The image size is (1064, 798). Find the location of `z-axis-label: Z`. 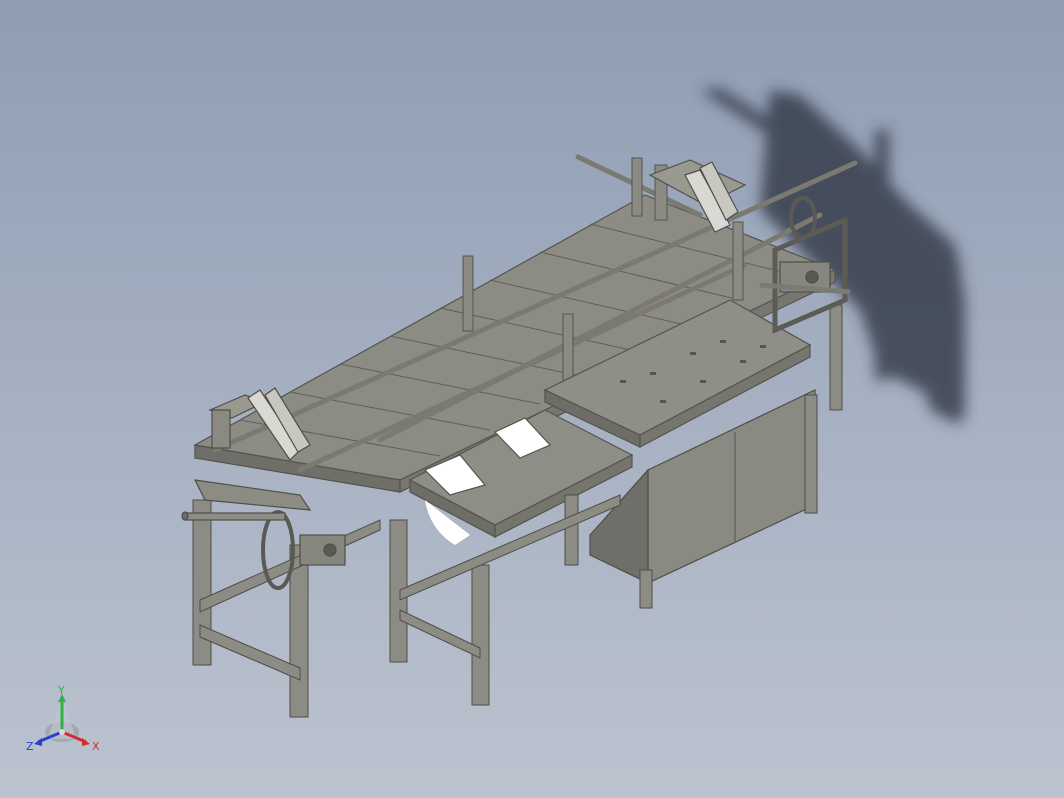

z-axis-label: Z is located at coordinates (30, 746).